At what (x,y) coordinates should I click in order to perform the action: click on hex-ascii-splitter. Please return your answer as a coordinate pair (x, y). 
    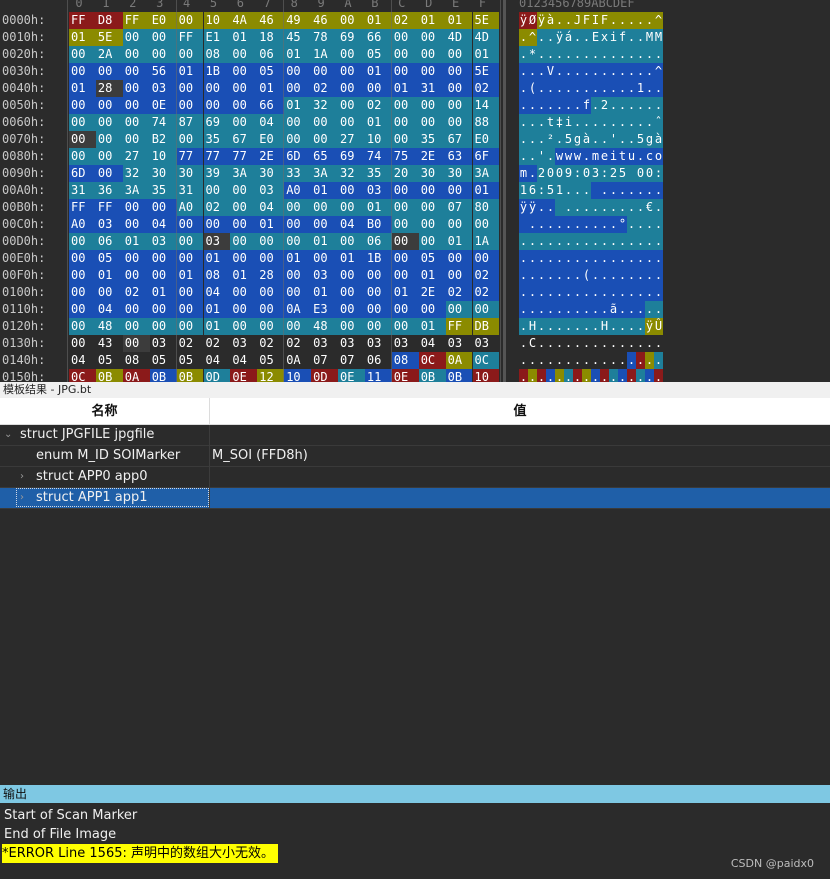
    Looking at the image, I should click on (504, 191).